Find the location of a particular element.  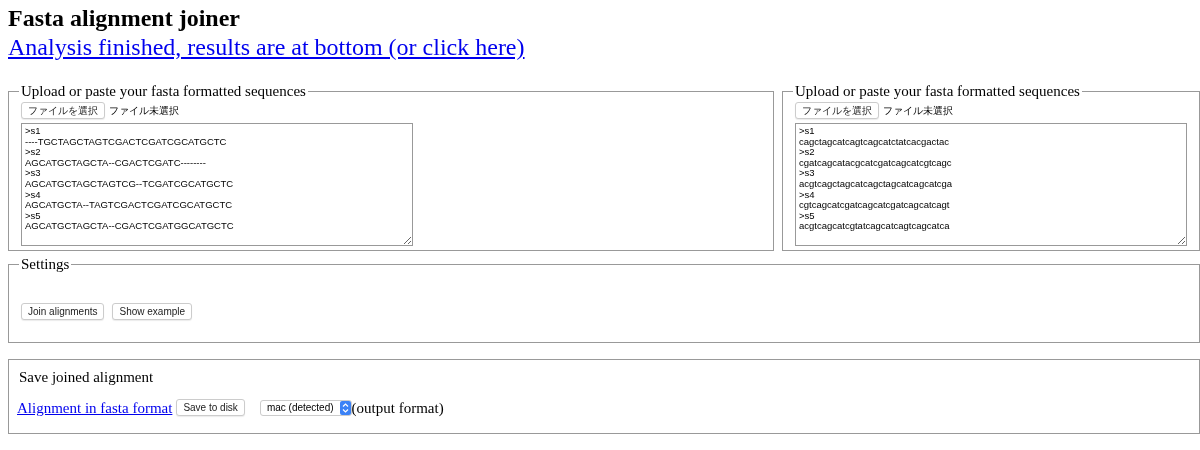

example-button: Show example is located at coordinates (152, 311).